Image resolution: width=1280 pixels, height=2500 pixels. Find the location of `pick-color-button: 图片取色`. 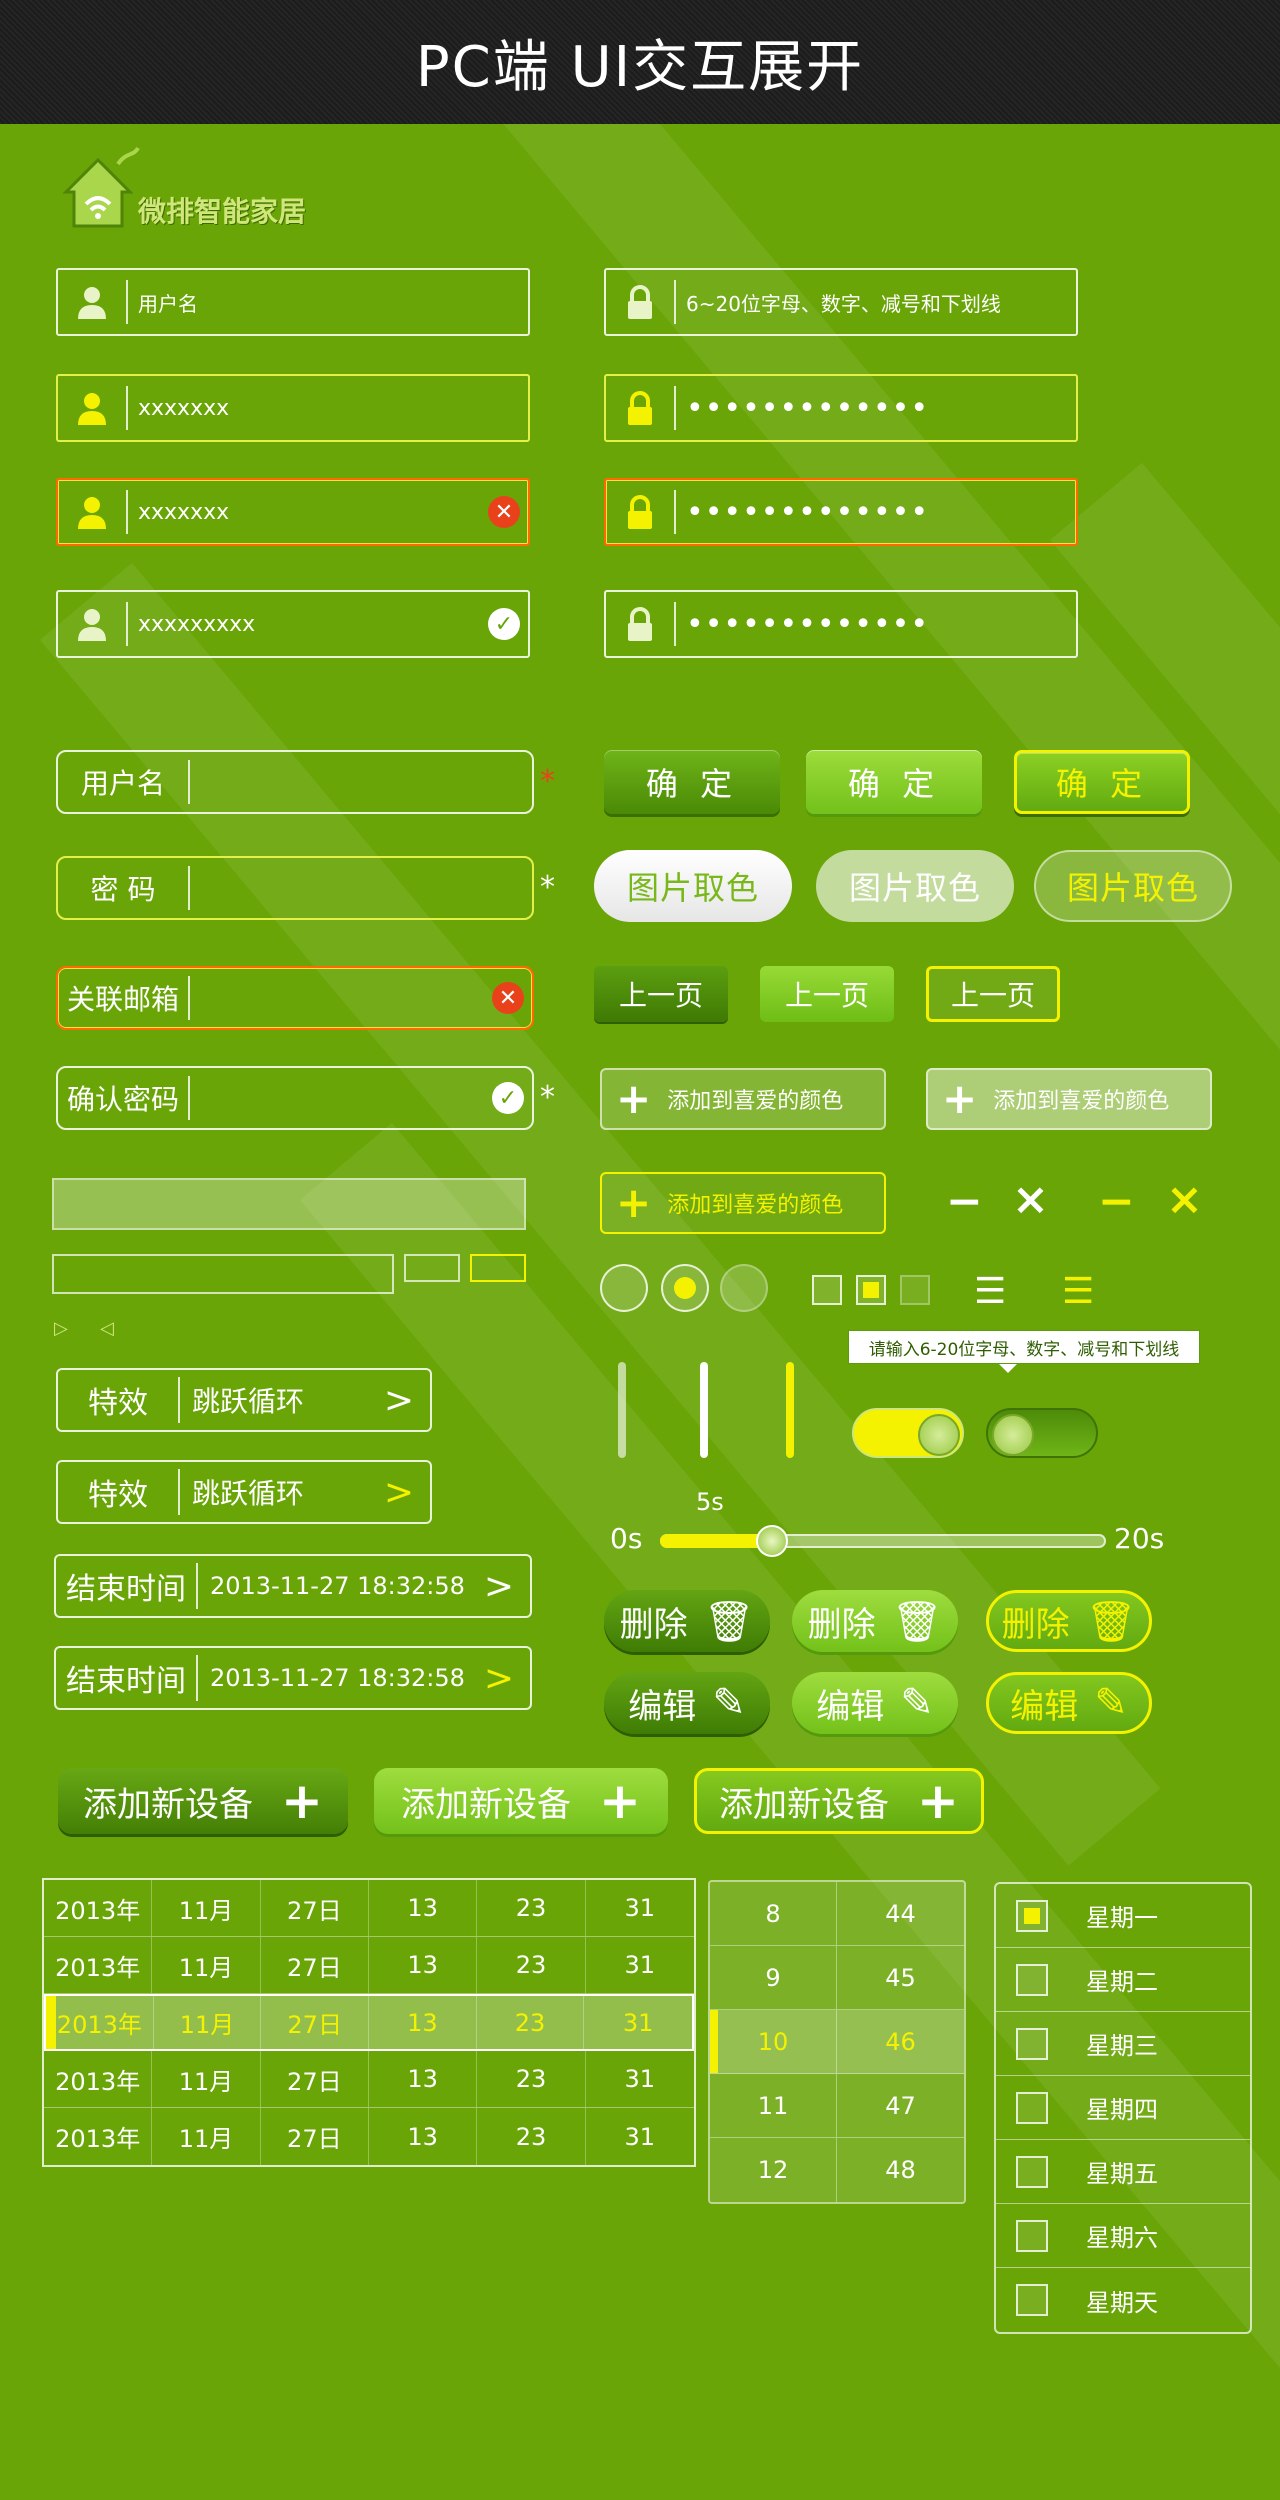

pick-color-button: 图片取色 is located at coordinates (693, 886).